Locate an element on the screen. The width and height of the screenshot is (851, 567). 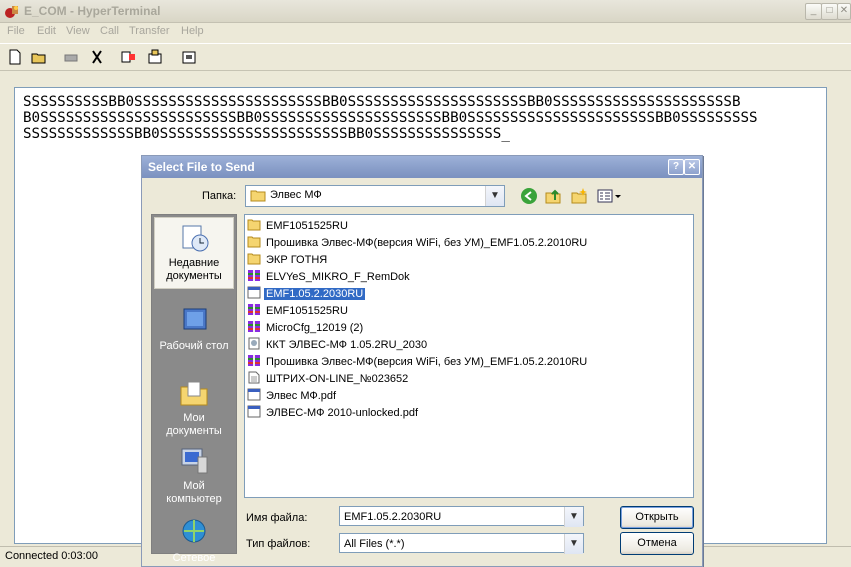
file-row: ЭКР ГОТНЯ is located at coordinates (288, 260).